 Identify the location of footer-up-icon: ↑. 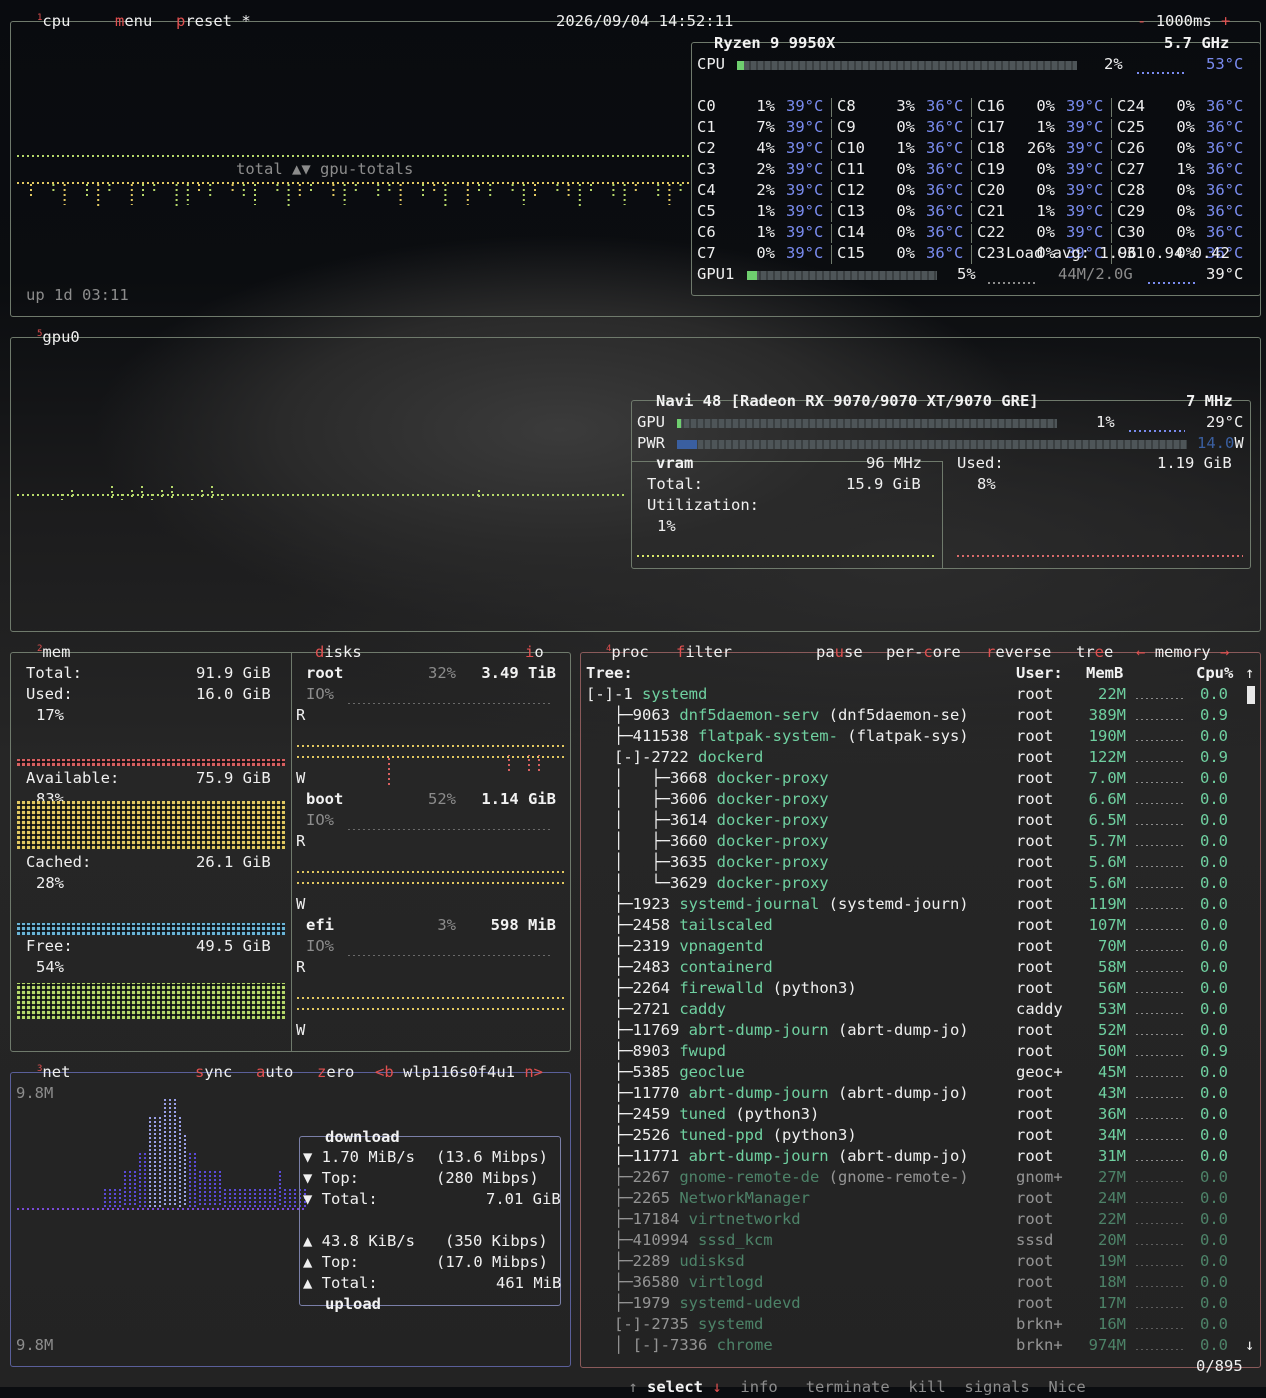
(632, 1387).